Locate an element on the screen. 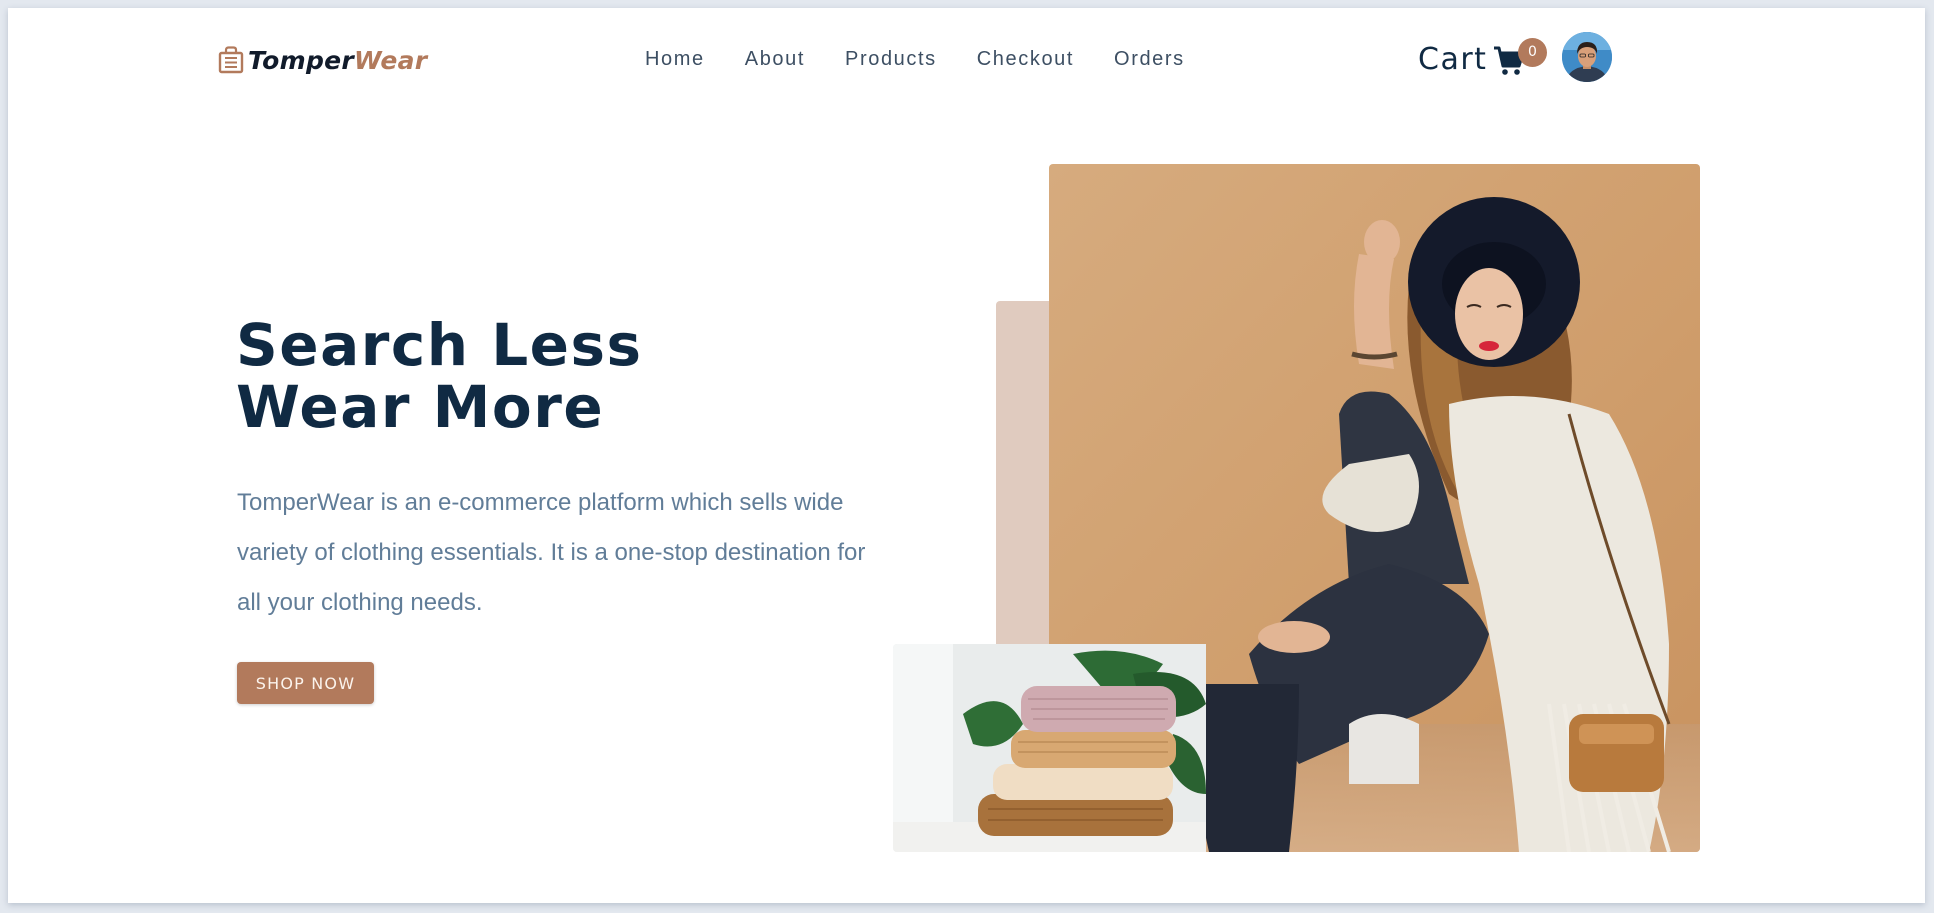 The width and height of the screenshot is (1934, 913). shop-now-button: SHOP NOW is located at coordinates (305, 683).